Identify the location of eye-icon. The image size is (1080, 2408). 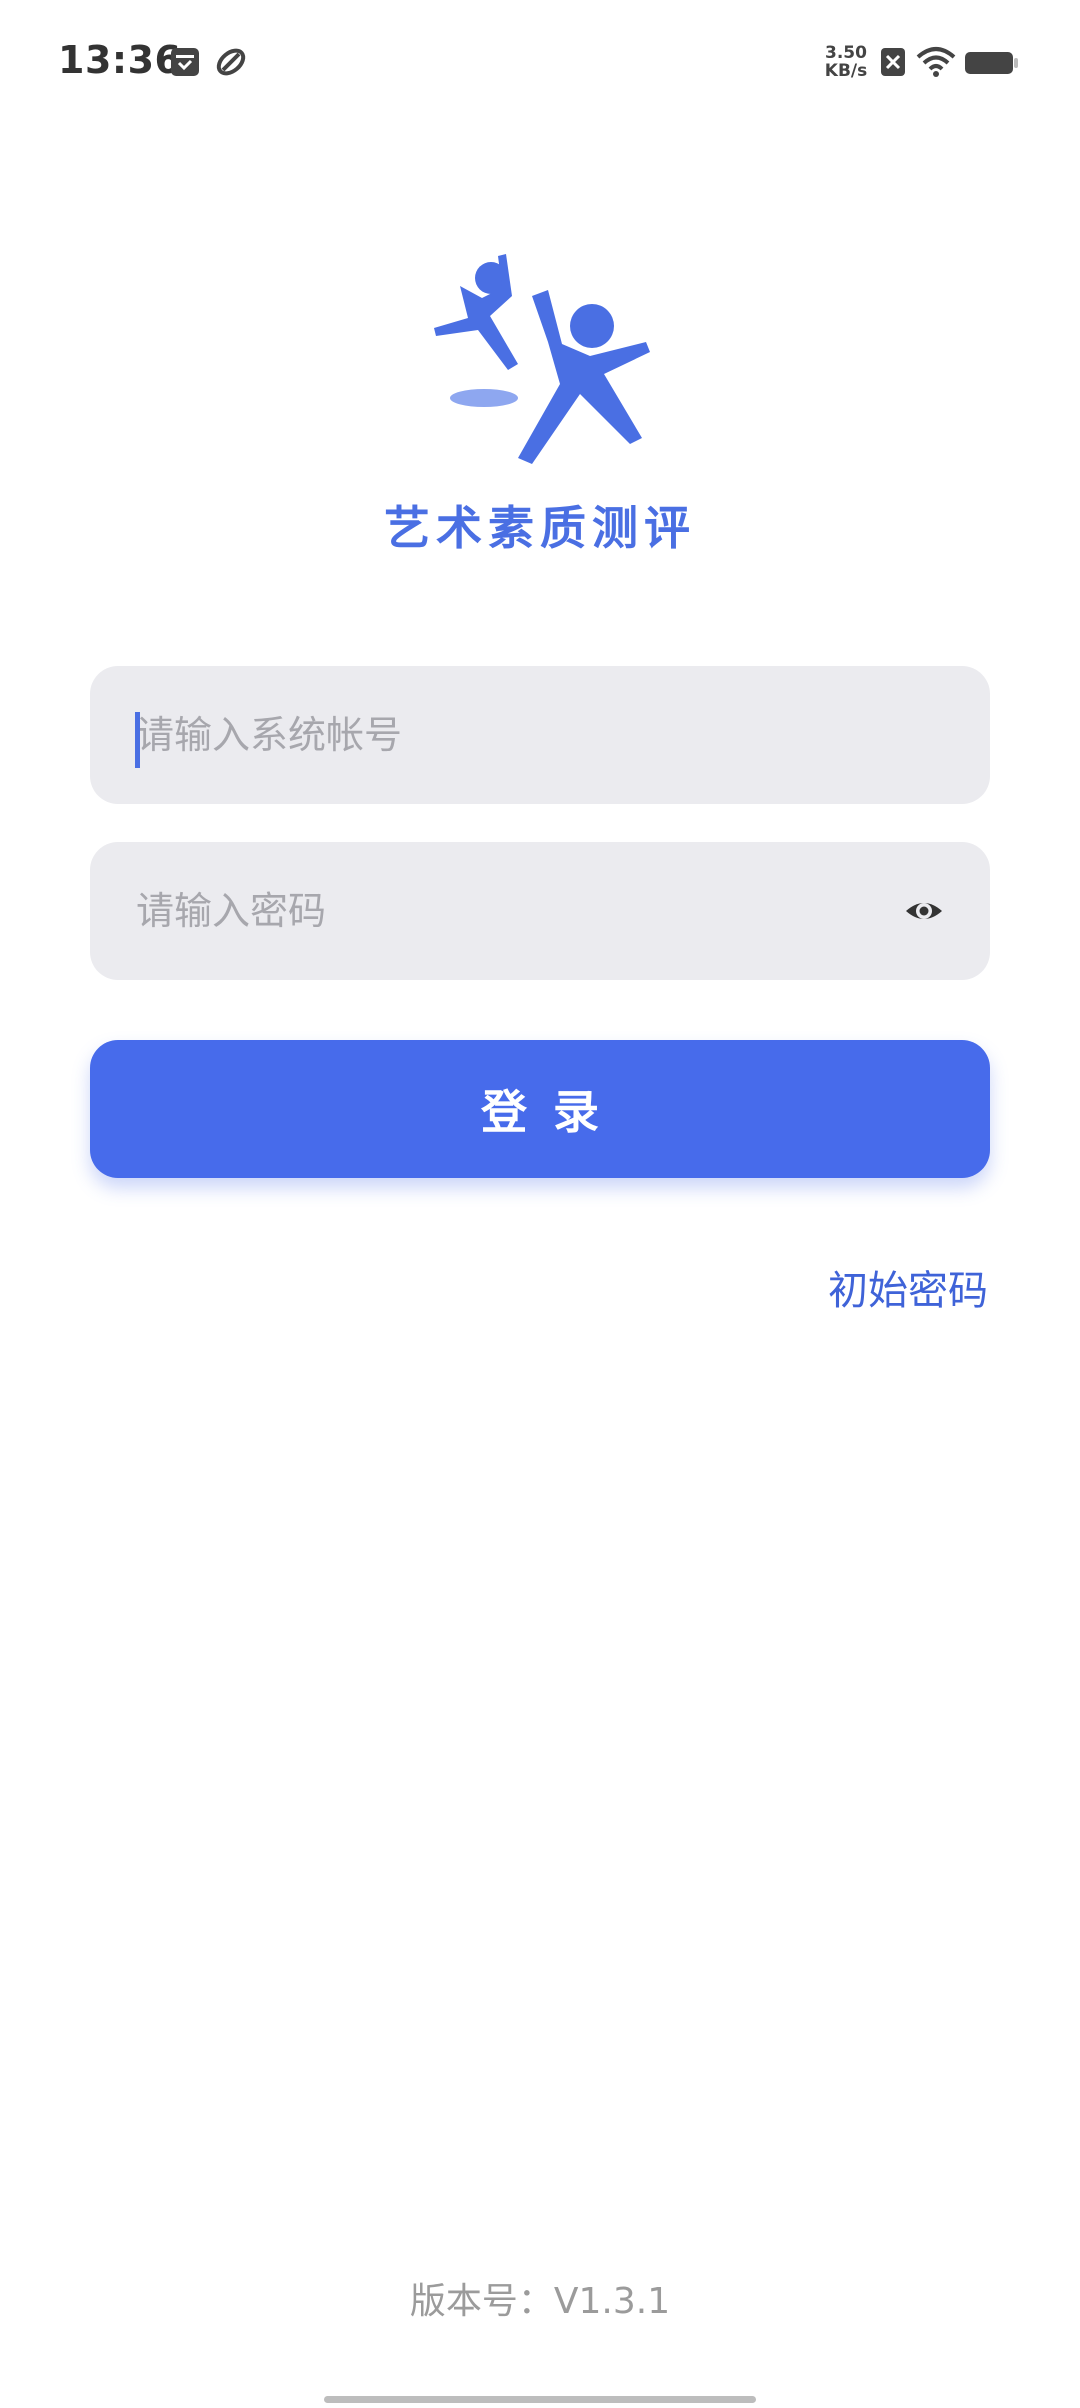
(924, 911).